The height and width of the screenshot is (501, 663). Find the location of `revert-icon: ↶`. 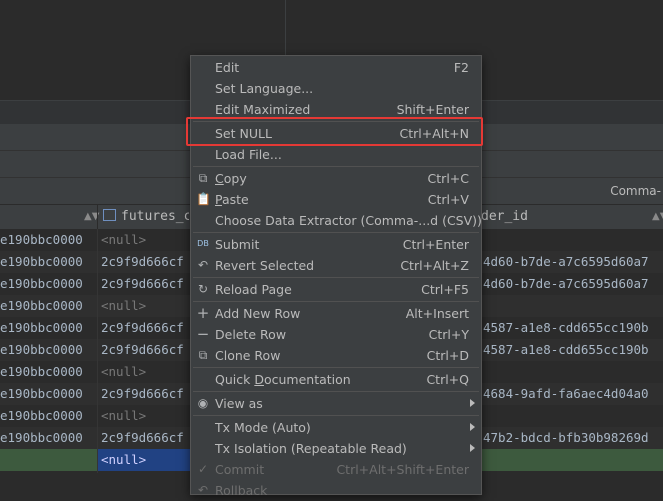

revert-icon: ↶ is located at coordinates (203, 265).